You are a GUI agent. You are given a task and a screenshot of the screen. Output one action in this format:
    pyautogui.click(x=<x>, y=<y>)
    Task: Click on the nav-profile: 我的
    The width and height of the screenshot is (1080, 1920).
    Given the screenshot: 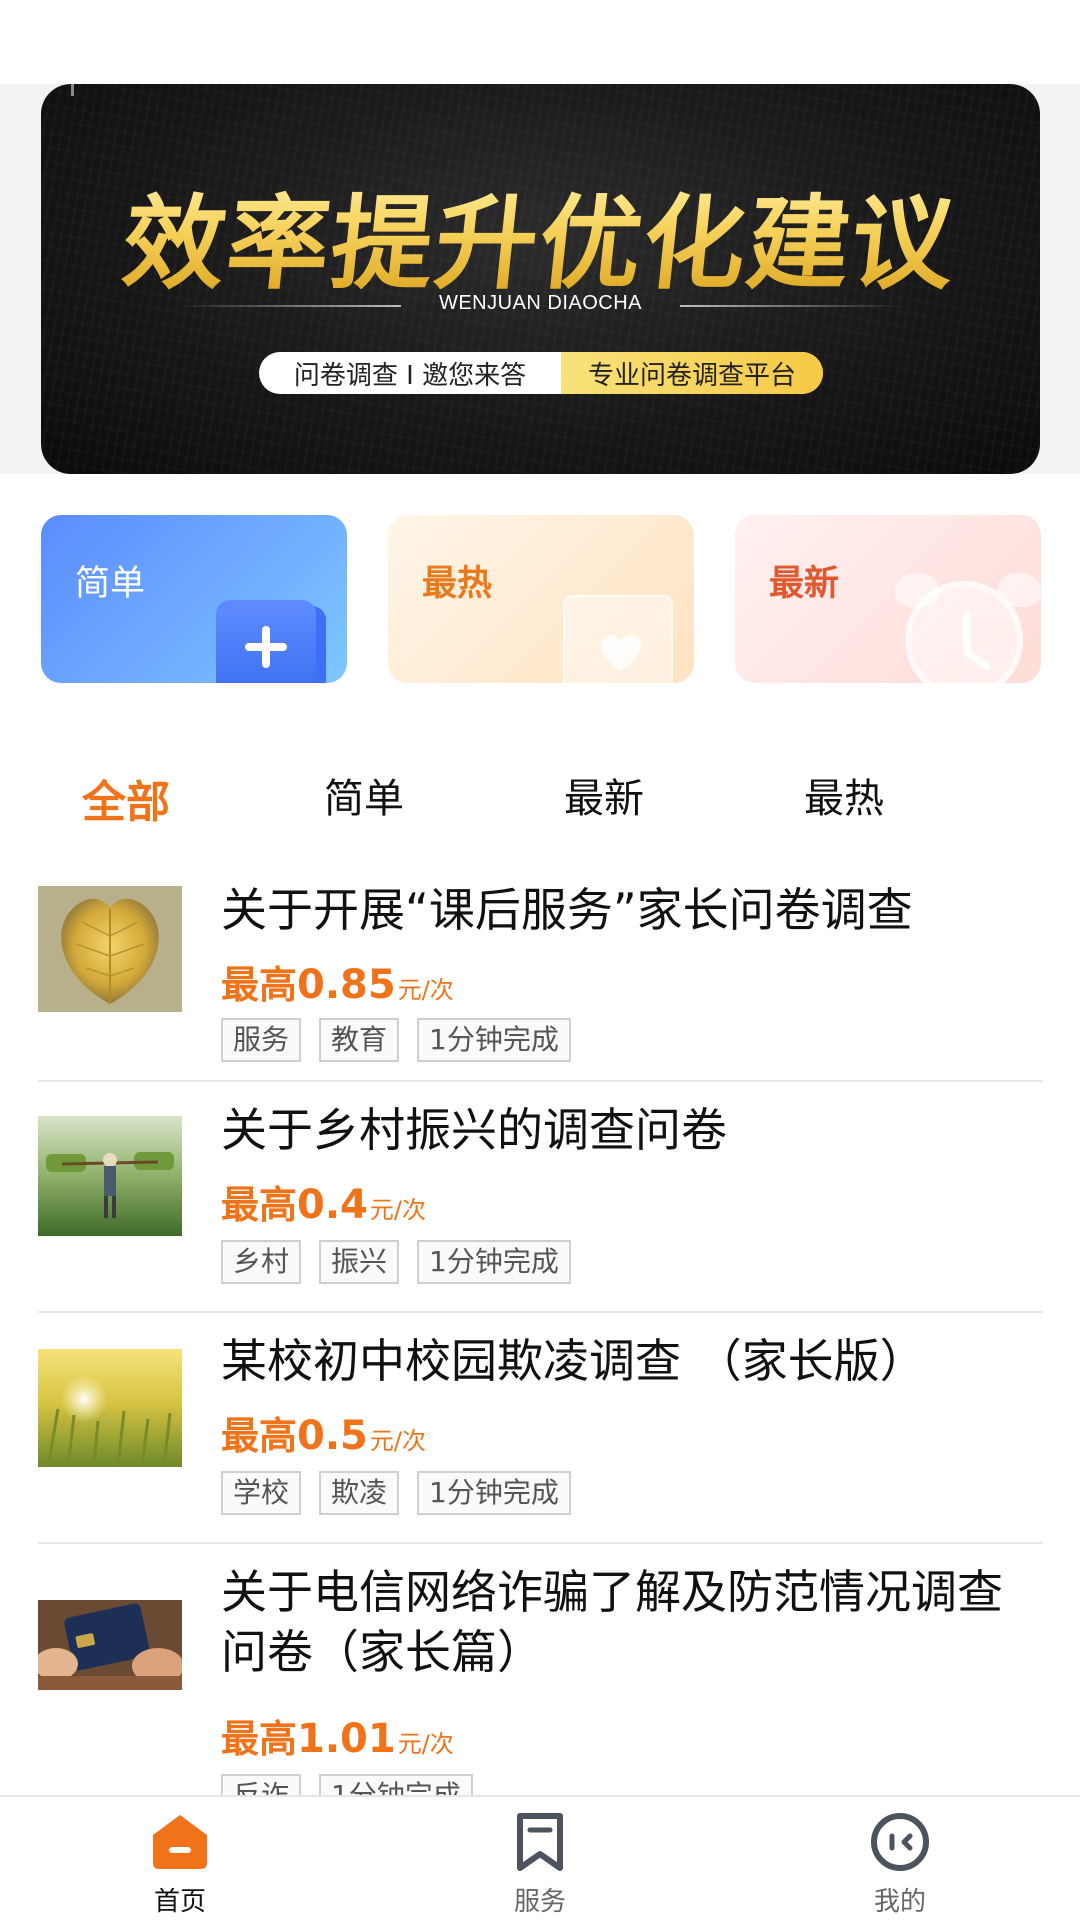 What is the action you would take?
    pyautogui.click(x=900, y=1864)
    